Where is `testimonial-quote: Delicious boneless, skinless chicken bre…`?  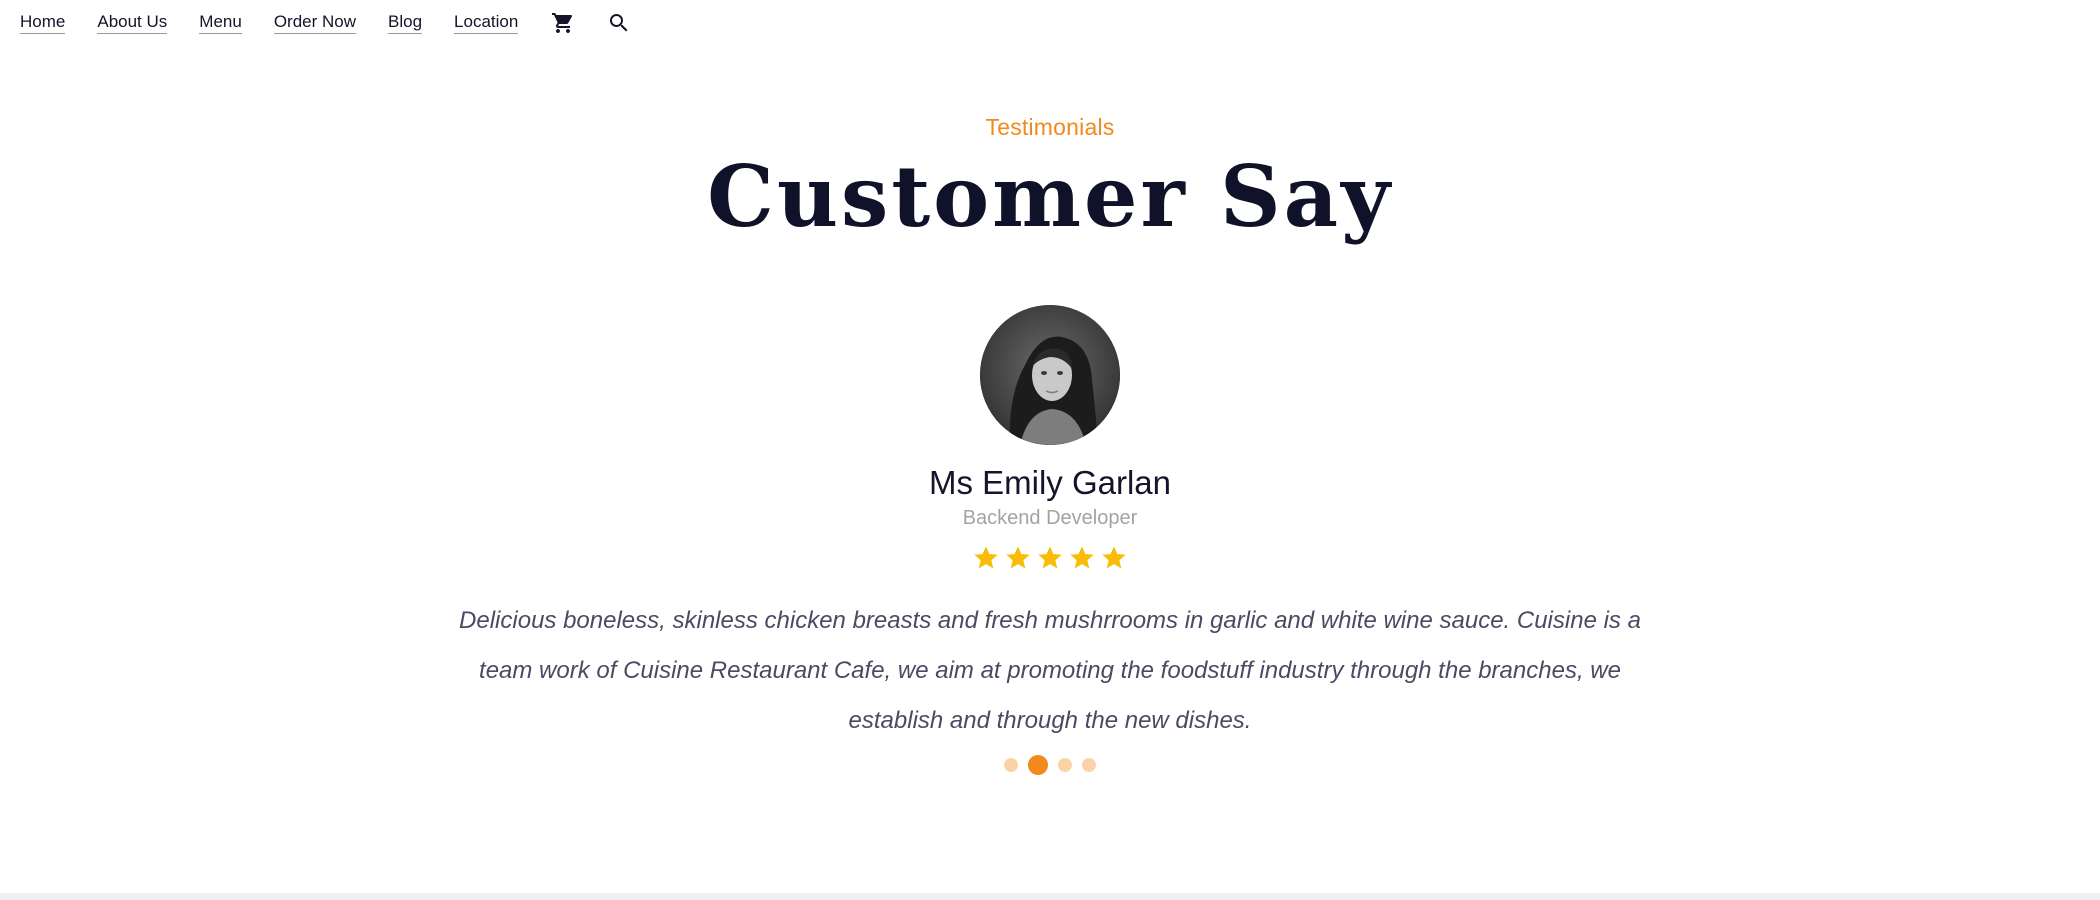
testimonial-quote: Delicious boneless, skinless chicken bre… is located at coordinates (1050, 670).